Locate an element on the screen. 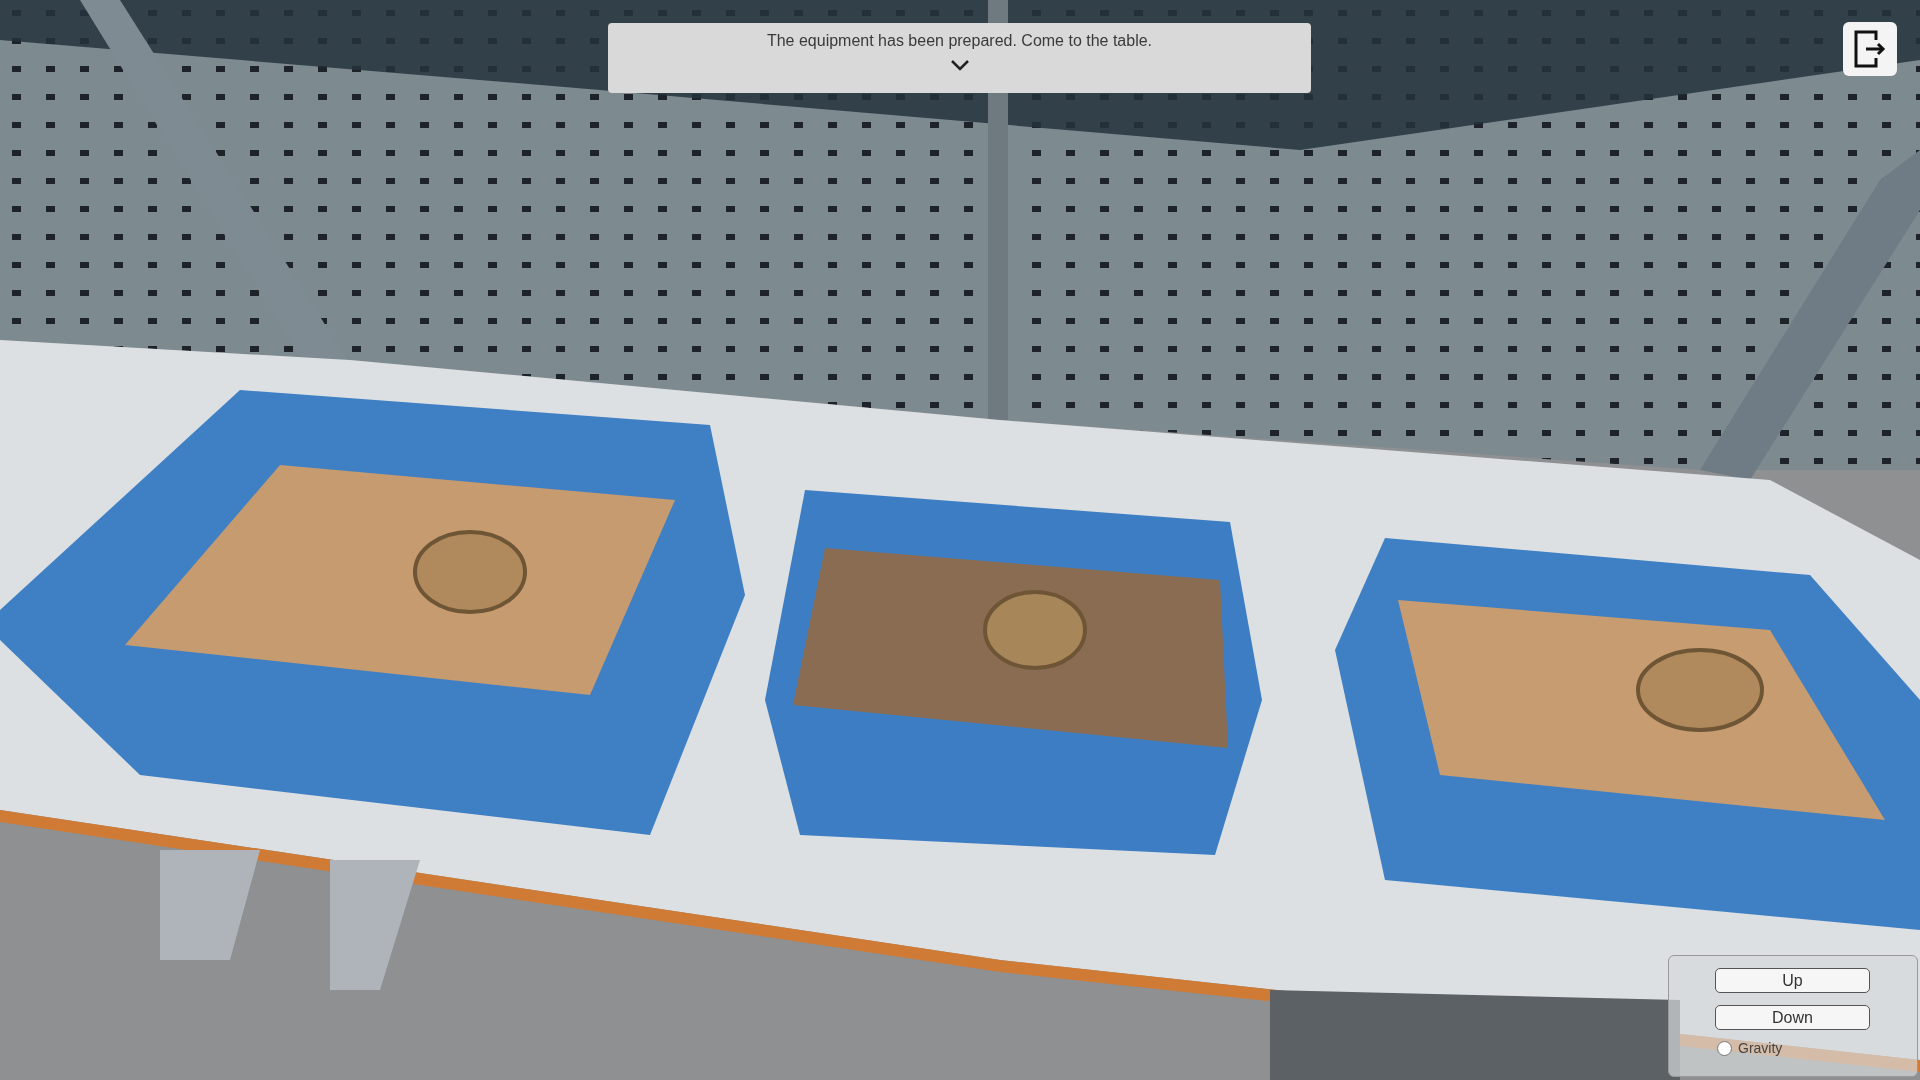 This screenshot has height=1080, width=1920. exit-button is located at coordinates (1870, 49).